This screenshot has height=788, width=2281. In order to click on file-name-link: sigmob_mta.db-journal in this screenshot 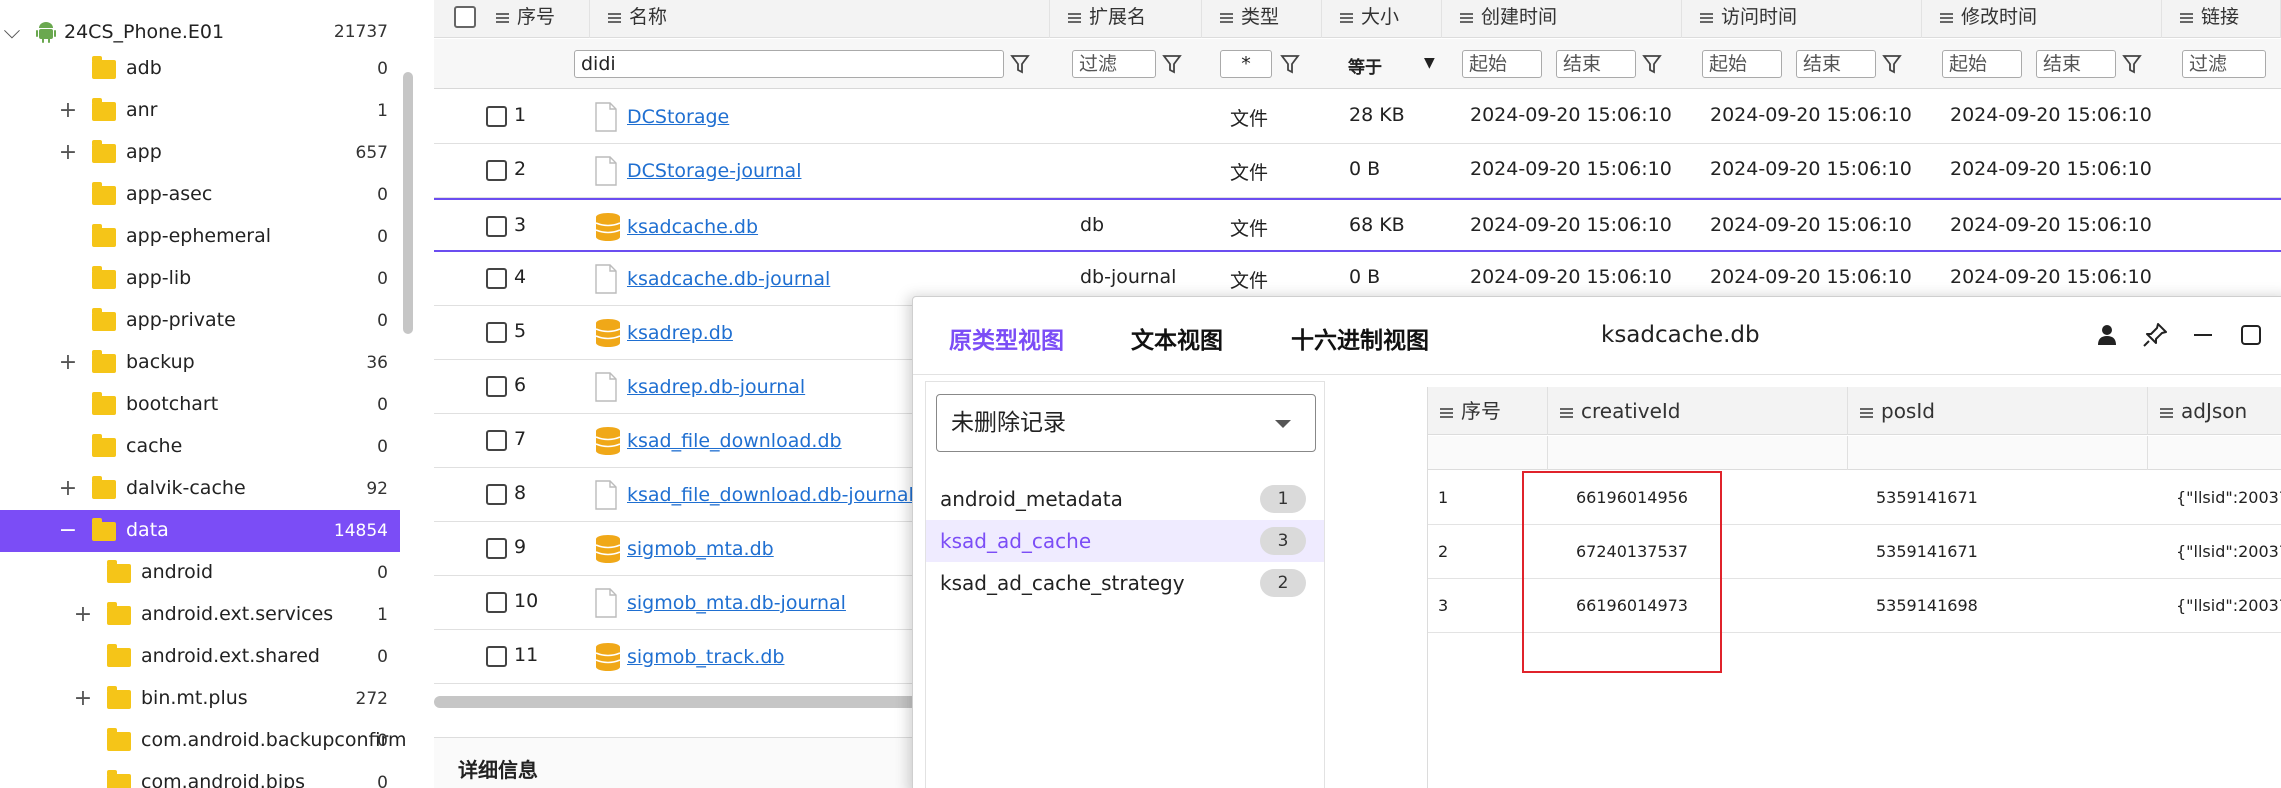, I will do `click(736, 603)`.